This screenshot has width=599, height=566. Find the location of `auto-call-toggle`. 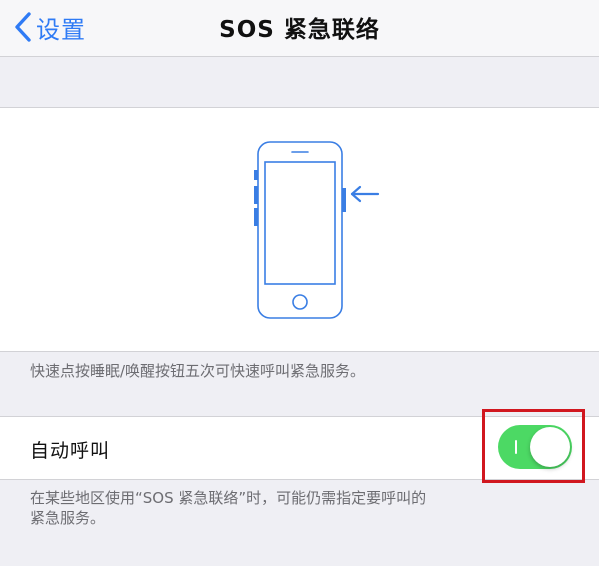

auto-call-toggle is located at coordinates (535, 447).